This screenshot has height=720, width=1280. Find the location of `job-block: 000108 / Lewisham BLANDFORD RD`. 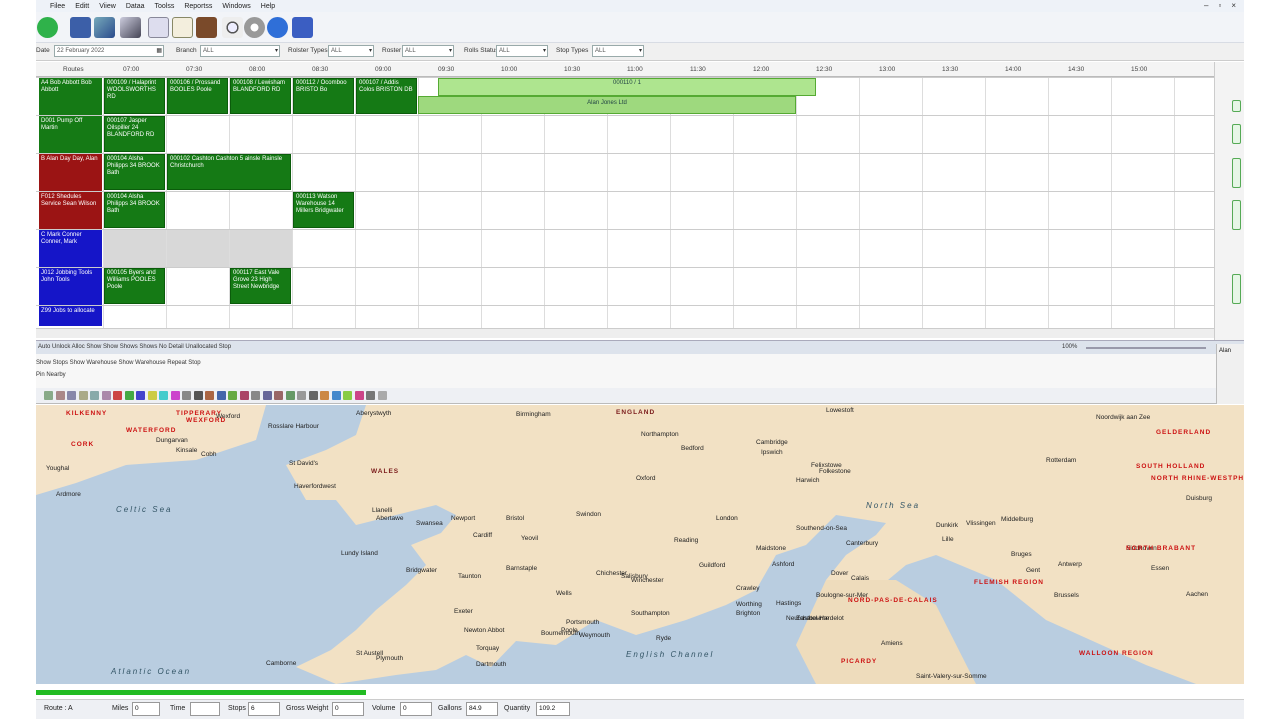

job-block: 000108 / Lewisham BLANDFORD RD is located at coordinates (260, 96).